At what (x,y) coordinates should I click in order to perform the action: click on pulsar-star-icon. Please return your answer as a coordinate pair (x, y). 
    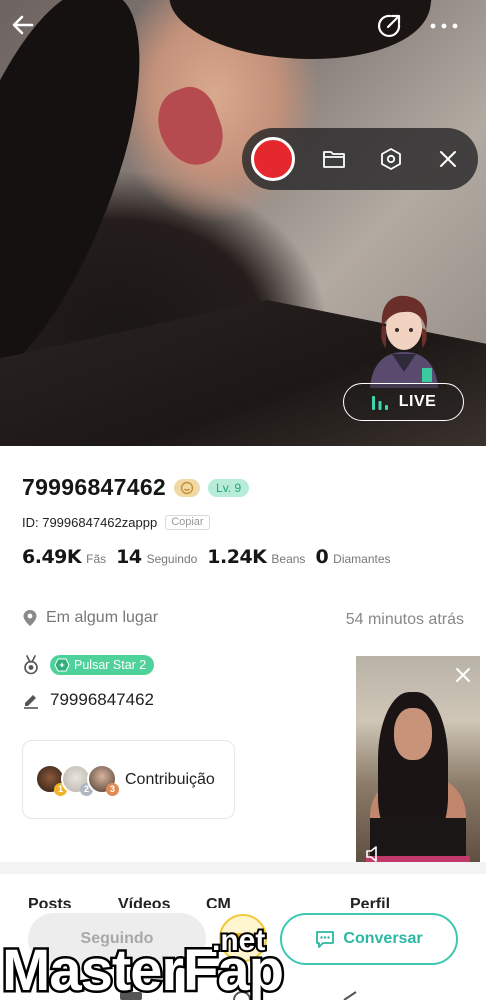
    Looking at the image, I should click on (62, 665).